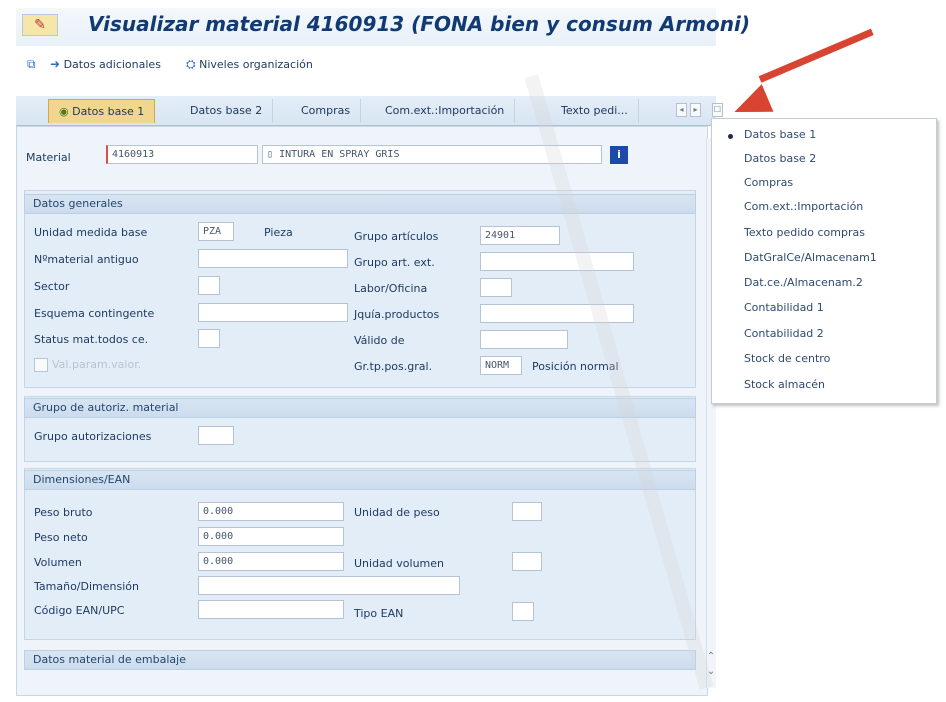 The width and height of the screenshot is (946, 702). Describe the element at coordinates (780, 134) in the screenshot. I see `tab-list-item: Datos base 1` at that location.